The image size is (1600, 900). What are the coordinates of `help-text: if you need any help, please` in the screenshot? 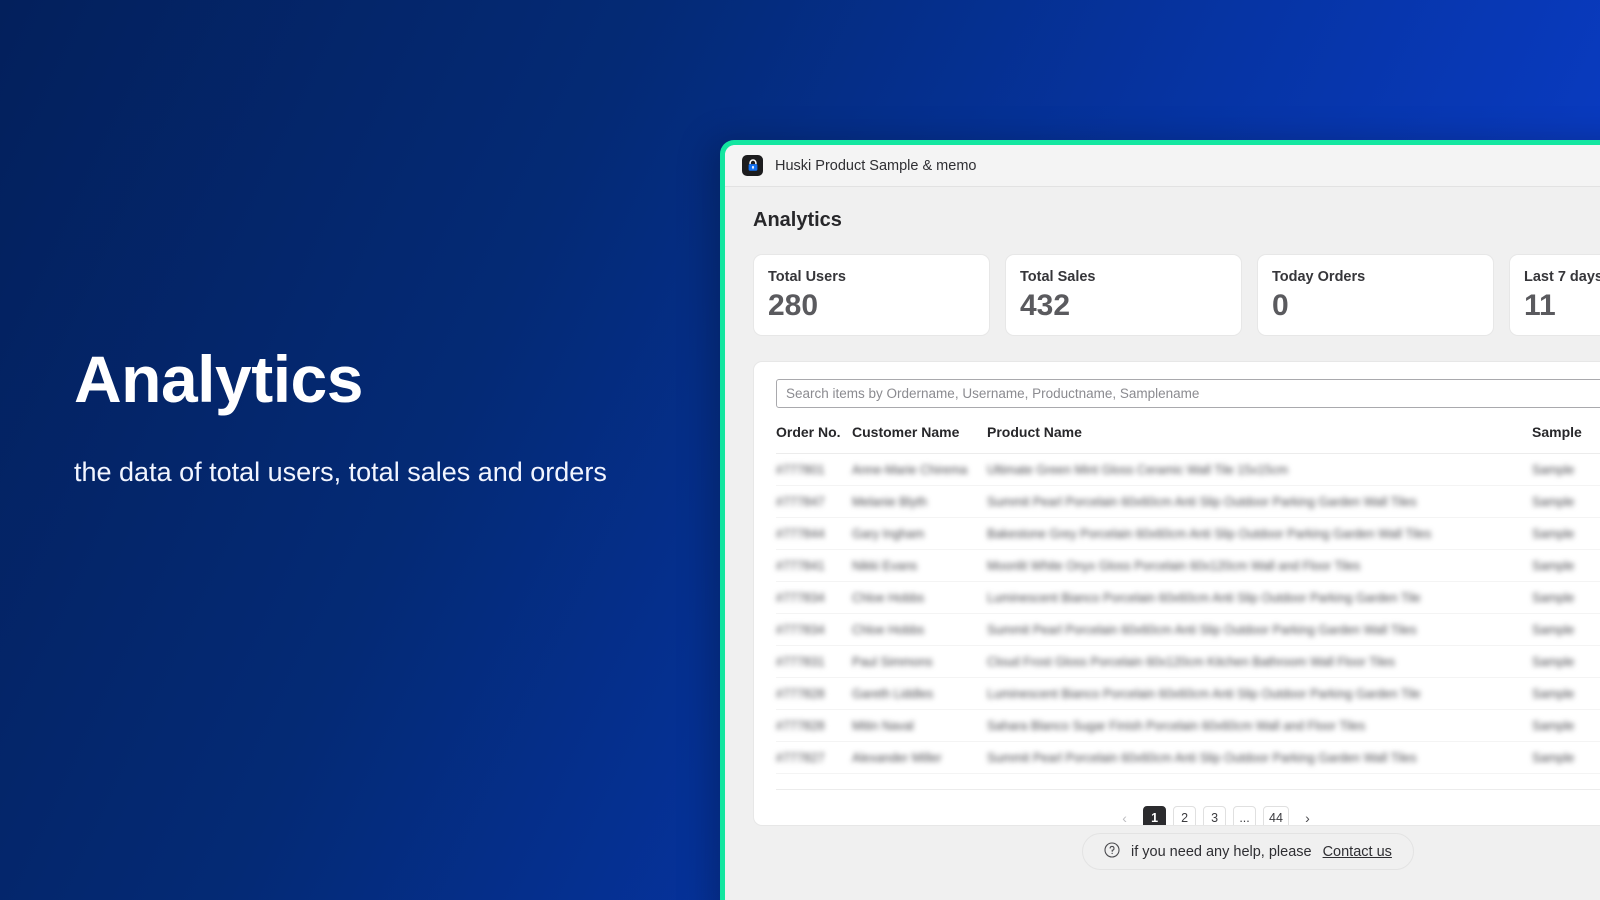 It's located at (1221, 851).